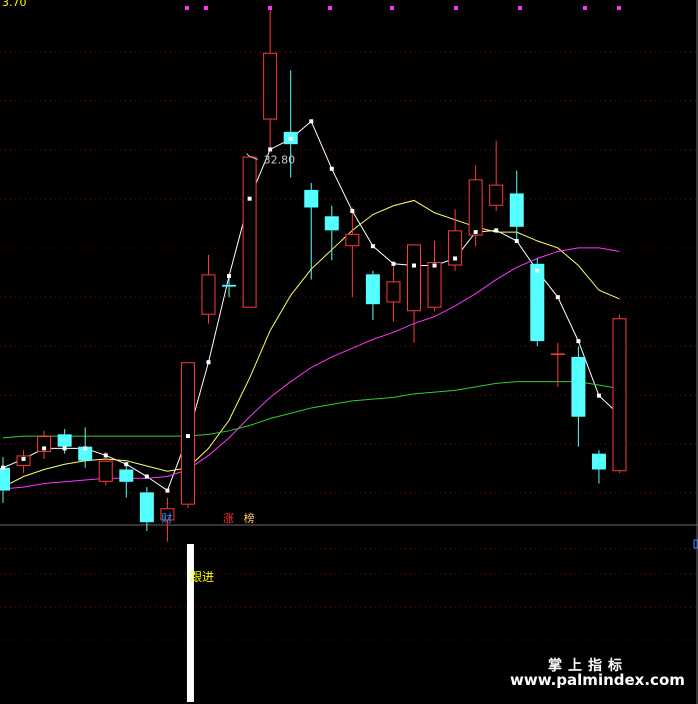  Describe the element at coordinates (166, 518) in the screenshot. I see `event-badge: 财` at that location.